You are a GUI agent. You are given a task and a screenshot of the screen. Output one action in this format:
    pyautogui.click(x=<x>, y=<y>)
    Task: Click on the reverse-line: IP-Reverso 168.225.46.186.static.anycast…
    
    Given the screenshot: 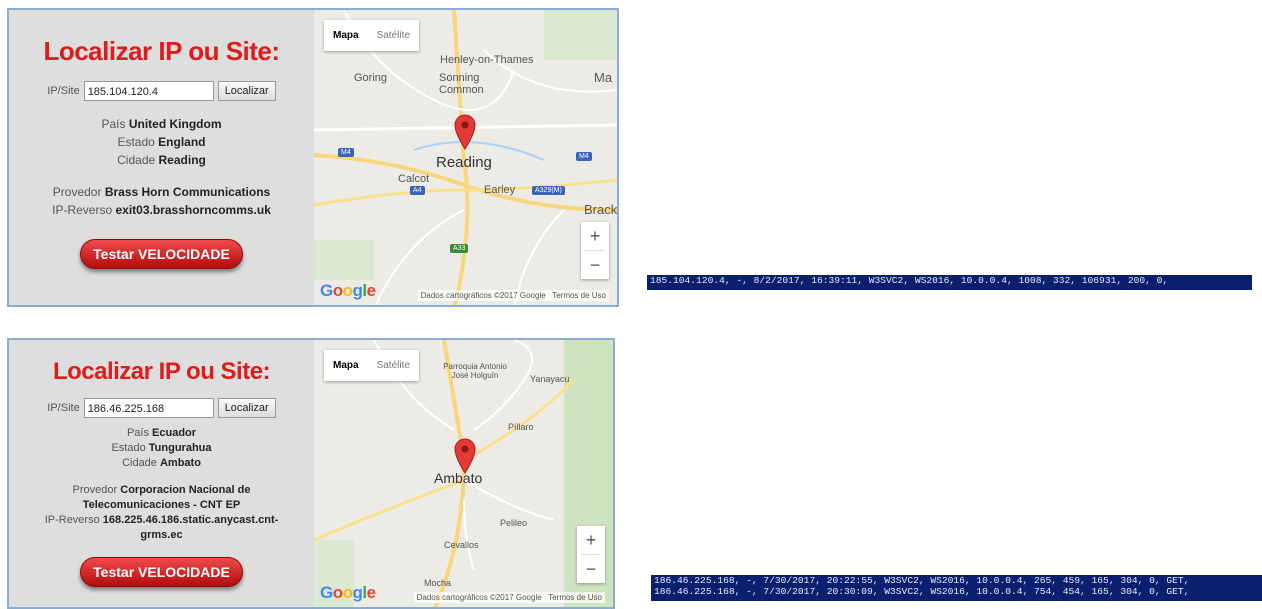 What is the action you would take?
    pyautogui.click(x=161, y=520)
    